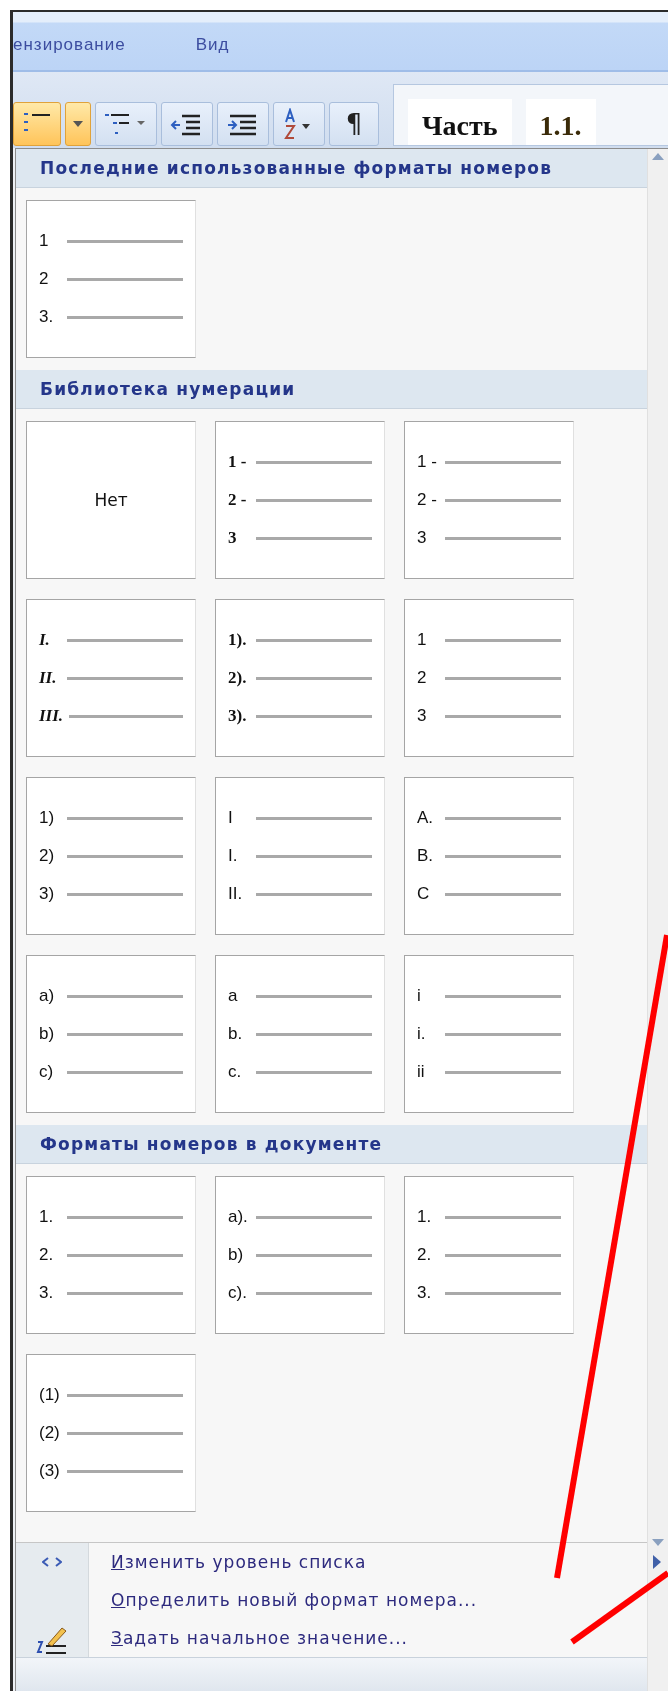  What do you see at coordinates (47, 818) in the screenshot?
I see `list-number: 1)` at bounding box center [47, 818].